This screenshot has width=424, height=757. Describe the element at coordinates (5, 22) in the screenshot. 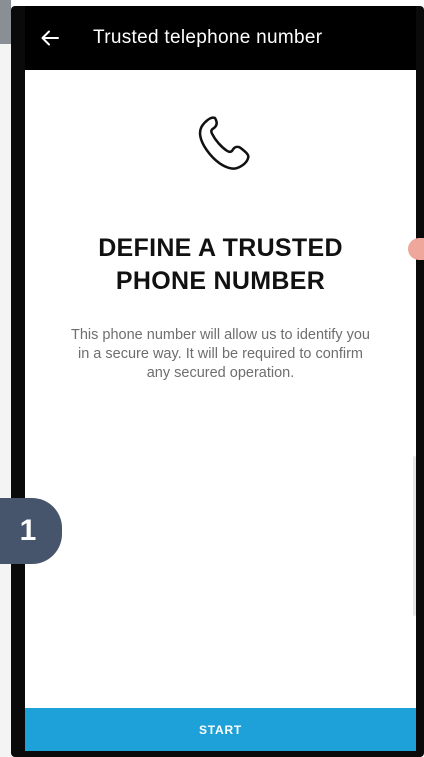

I see `corner-mark` at that location.